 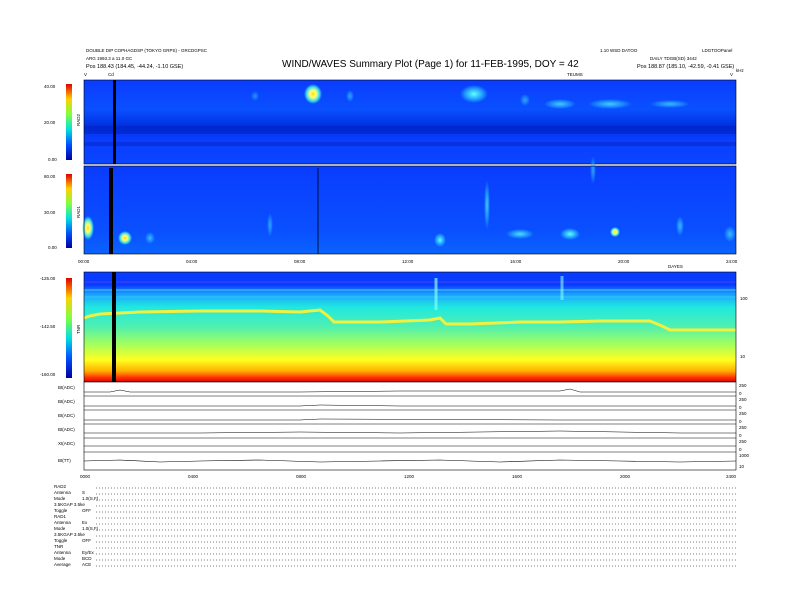 I want to click on footer-row-key: RAD2, so click(x=60, y=486).